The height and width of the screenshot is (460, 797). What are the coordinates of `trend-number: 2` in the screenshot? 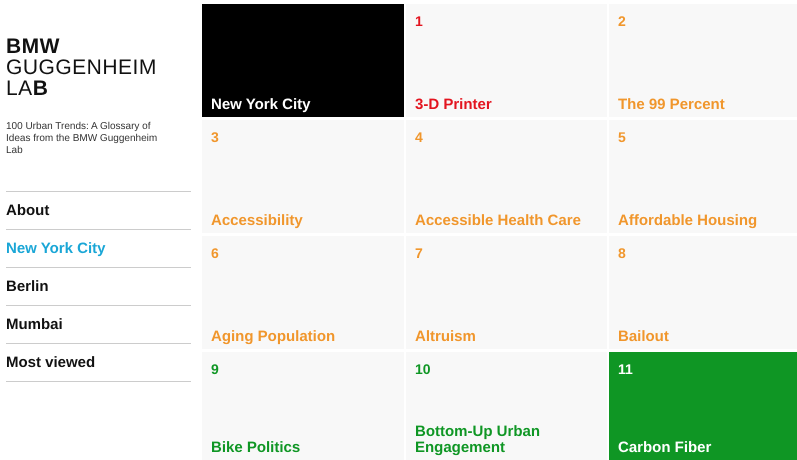 It's located at (622, 21).